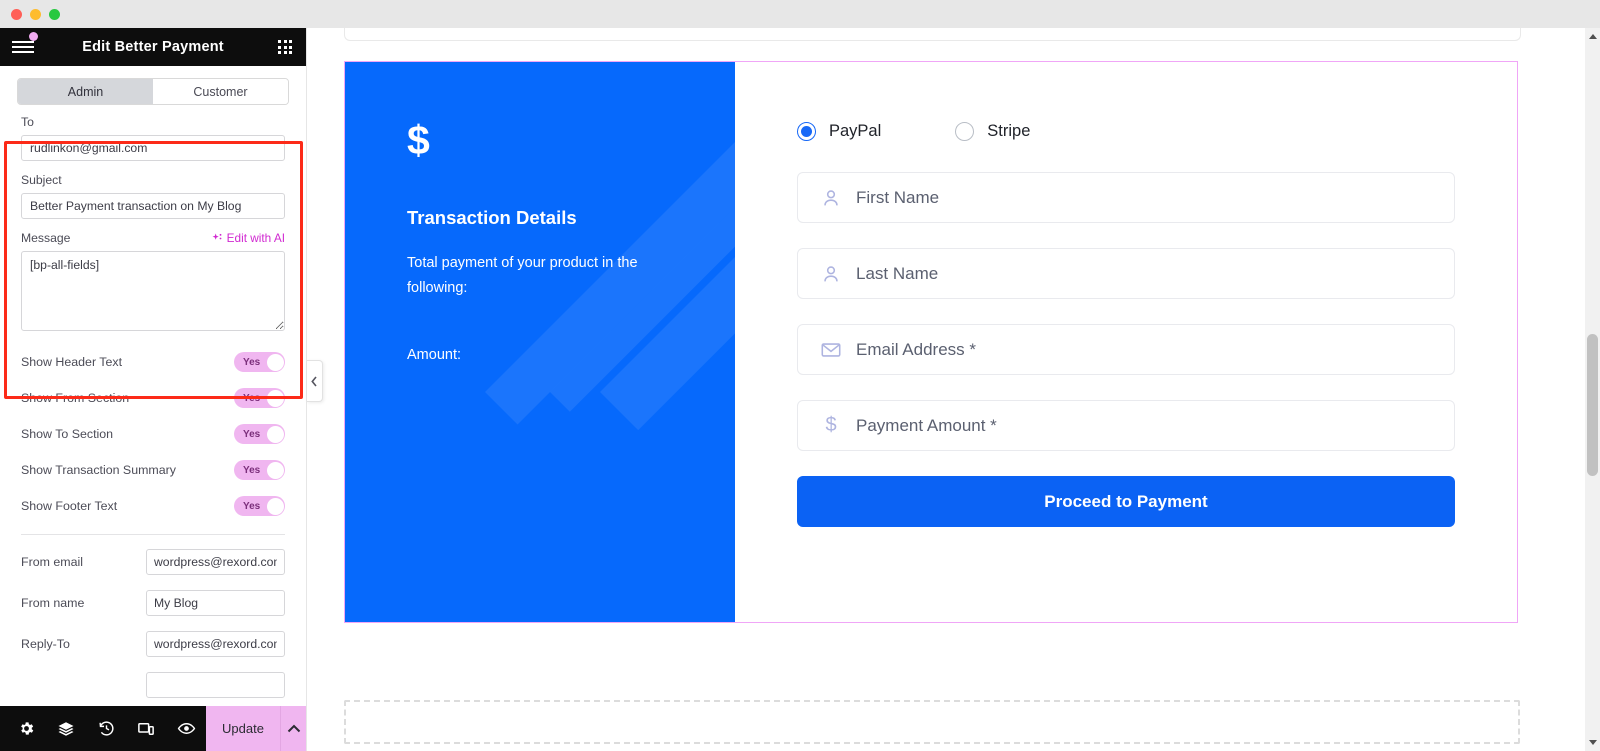  Describe the element at coordinates (35, 14) in the screenshot. I see `minimize-window-button` at that location.